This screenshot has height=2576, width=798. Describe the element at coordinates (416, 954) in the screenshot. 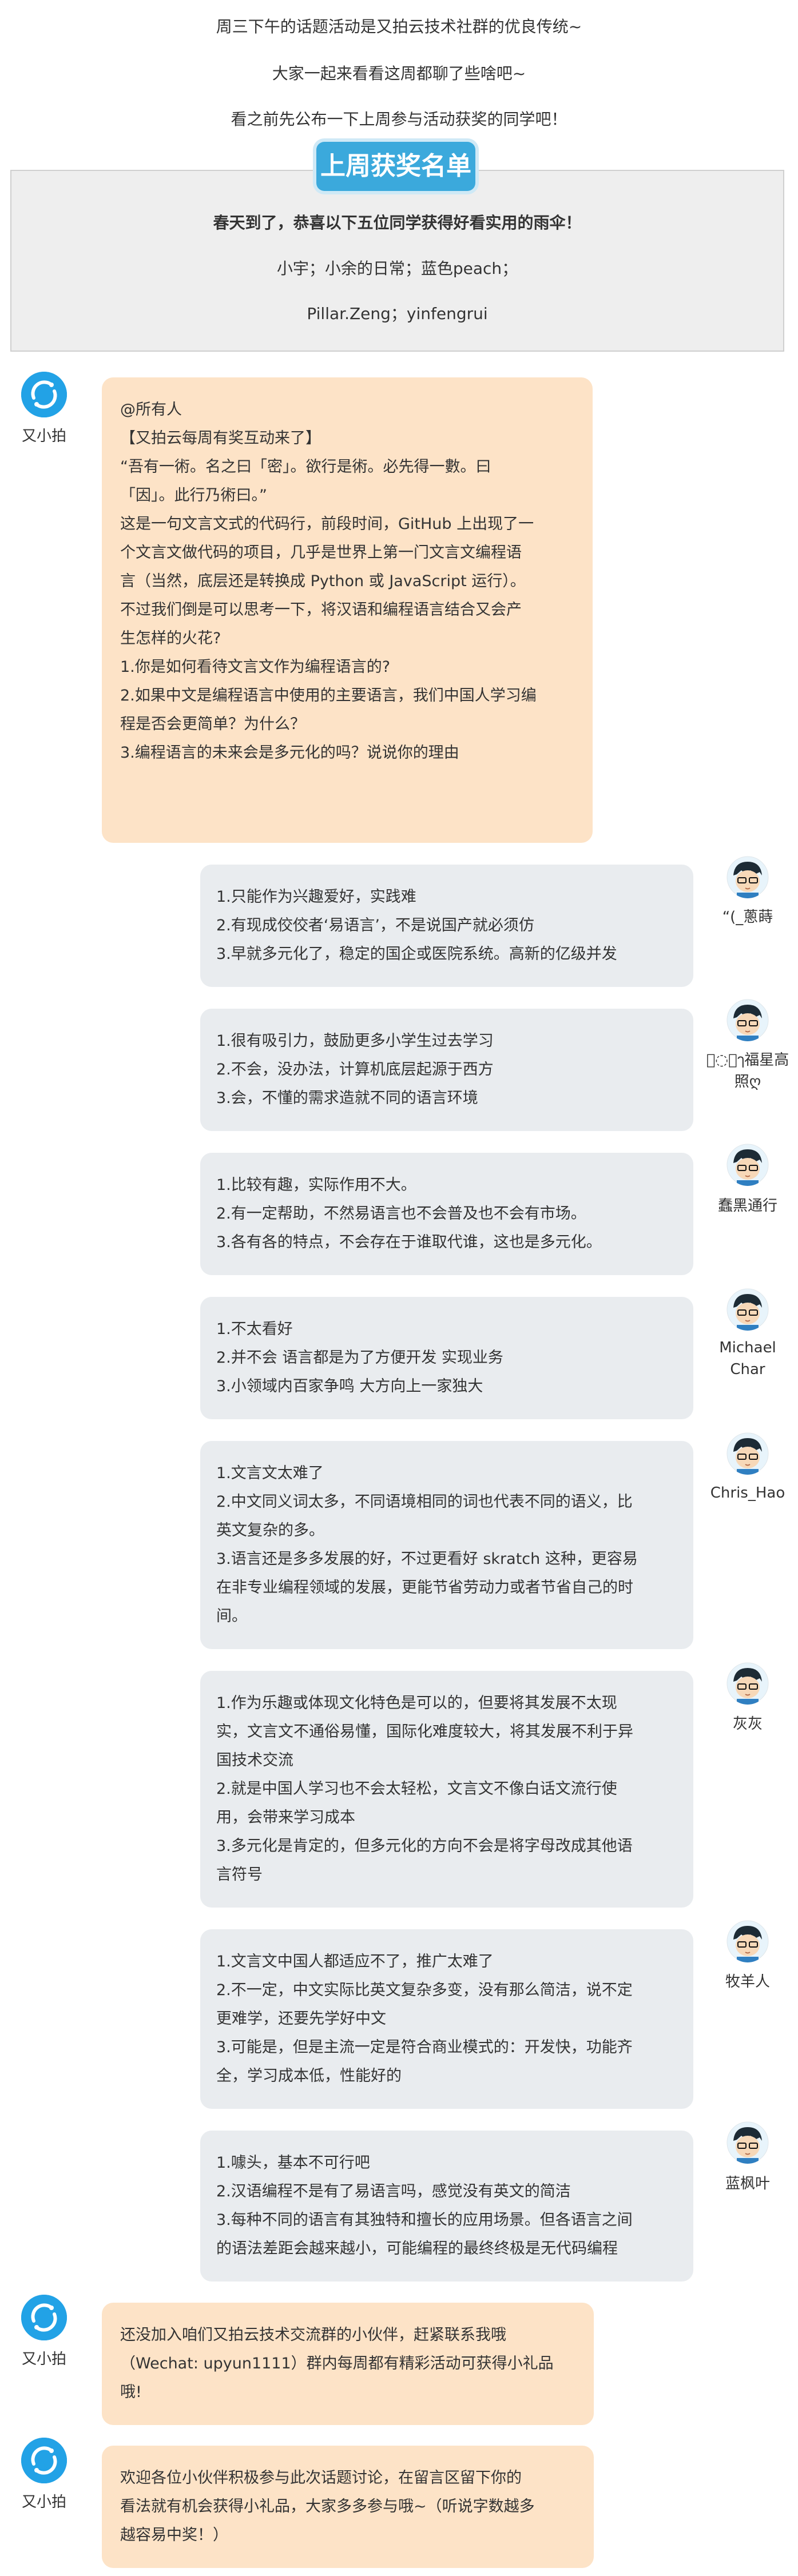

I see `reply-line: 3.早就多元化了，稳定的国企或医院系统。高新的亿级并发` at that location.